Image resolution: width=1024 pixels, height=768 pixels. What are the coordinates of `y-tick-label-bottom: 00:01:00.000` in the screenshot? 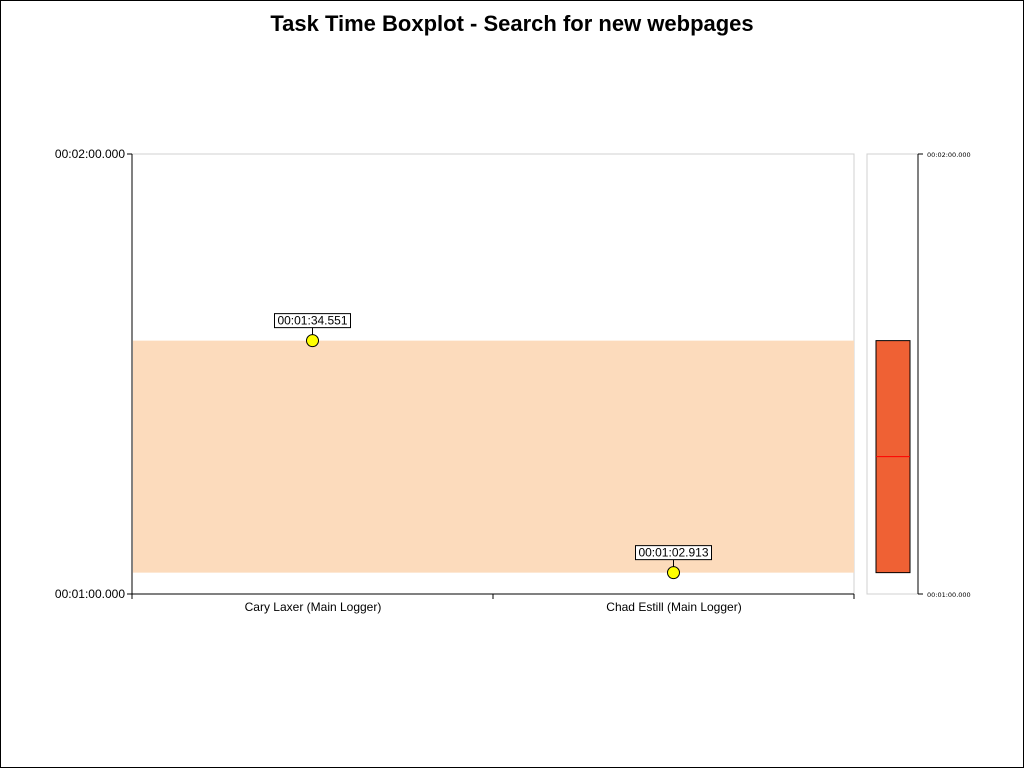 It's located at (90, 594).